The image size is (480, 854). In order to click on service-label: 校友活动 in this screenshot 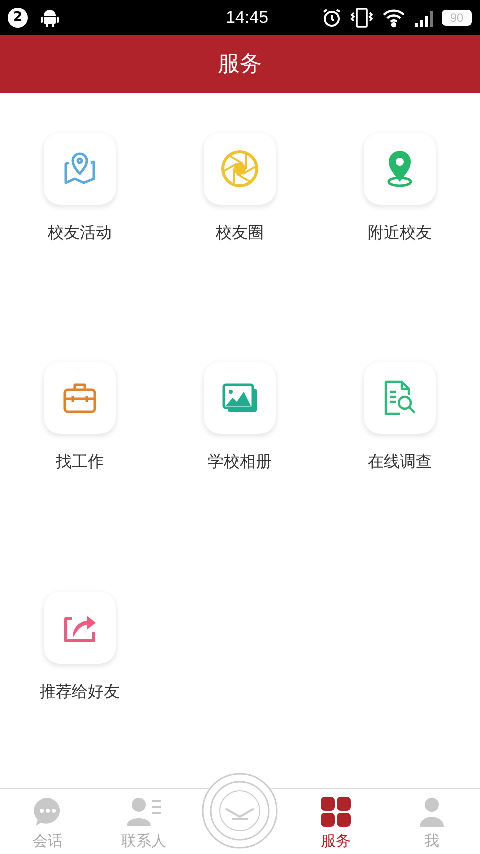, I will do `click(80, 233)`.